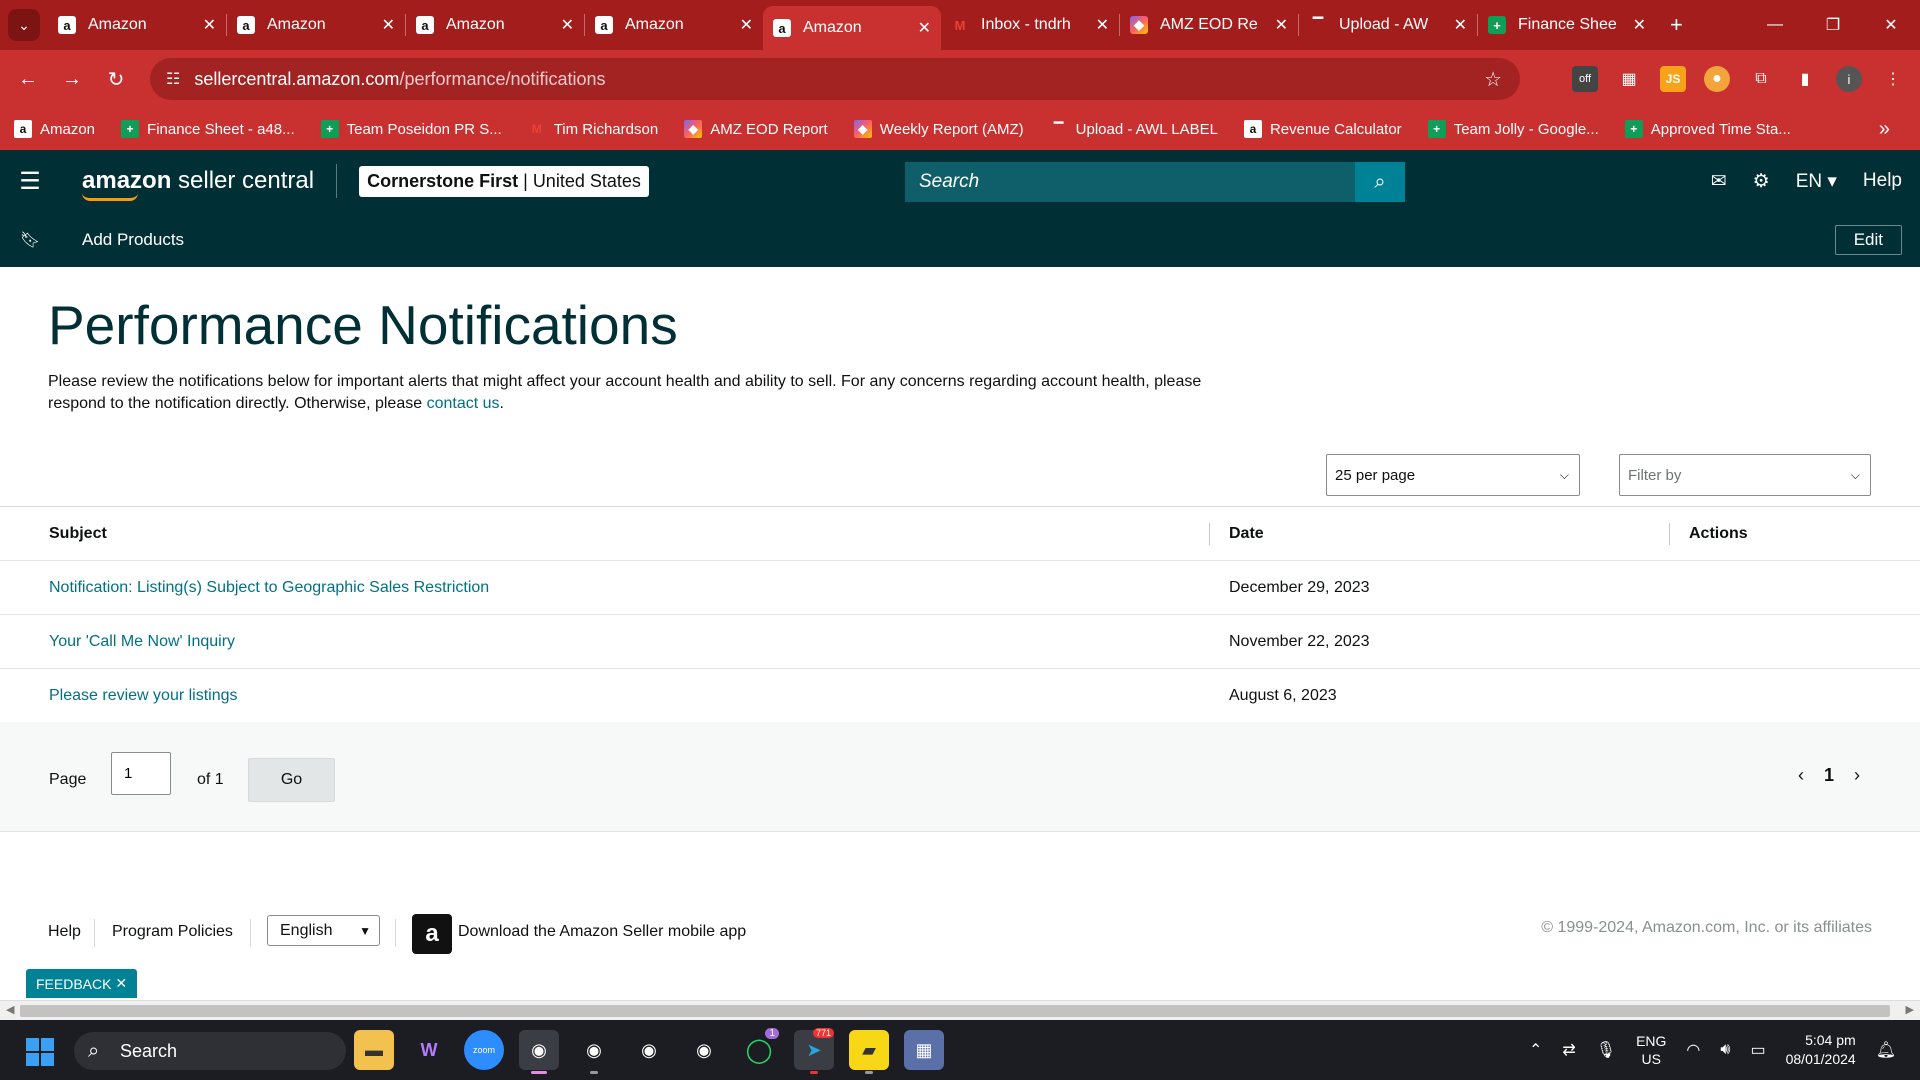  I want to click on microphone-icon: 🎙︎, so click(1606, 1050).